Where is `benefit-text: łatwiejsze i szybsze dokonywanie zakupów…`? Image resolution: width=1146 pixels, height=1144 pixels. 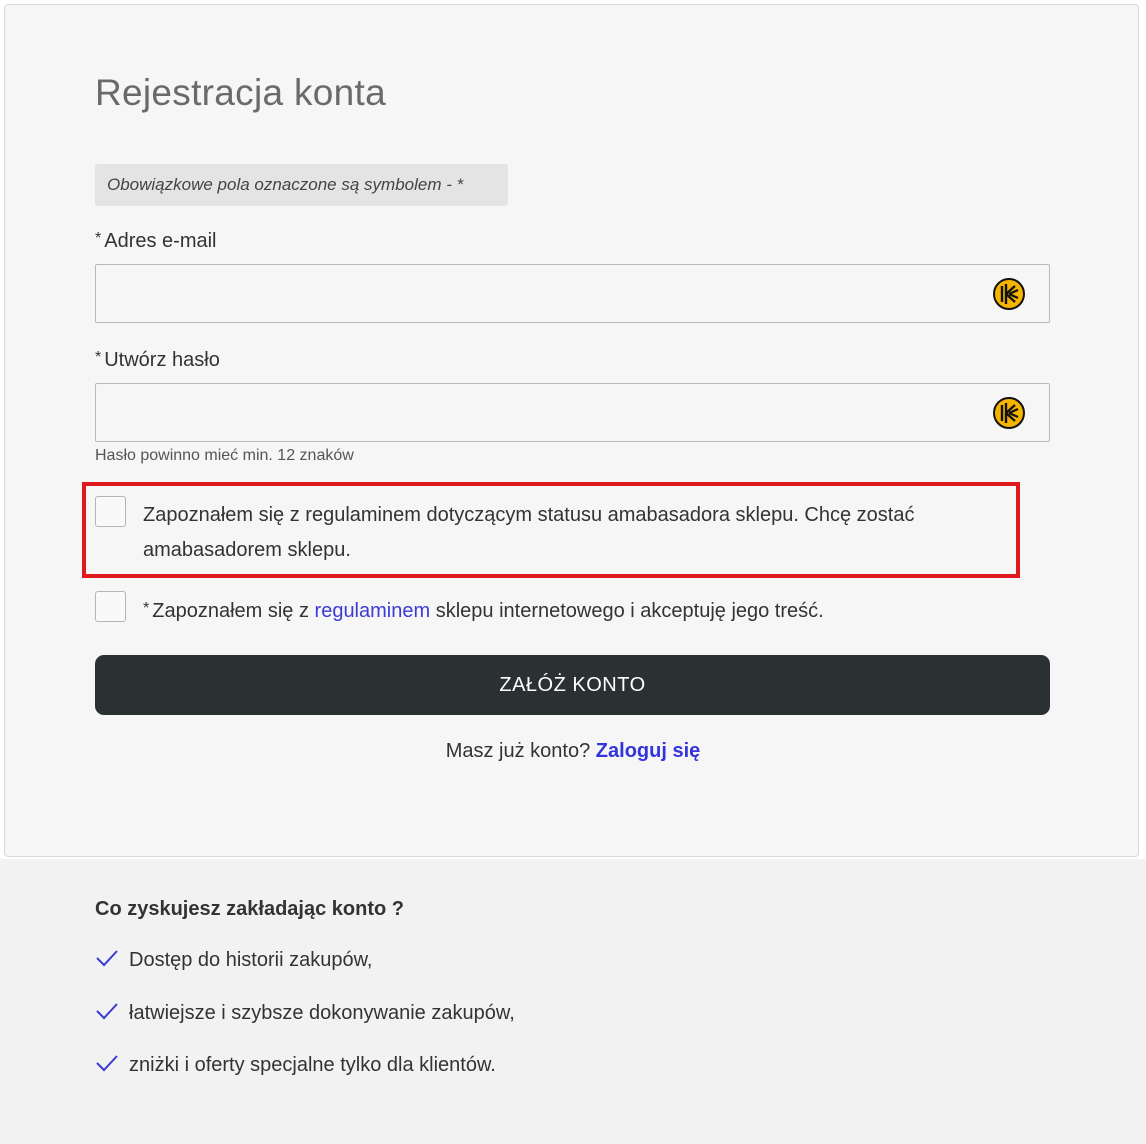
benefit-text: łatwiejsze i szybsze dokonywanie zakupów… is located at coordinates (322, 1013).